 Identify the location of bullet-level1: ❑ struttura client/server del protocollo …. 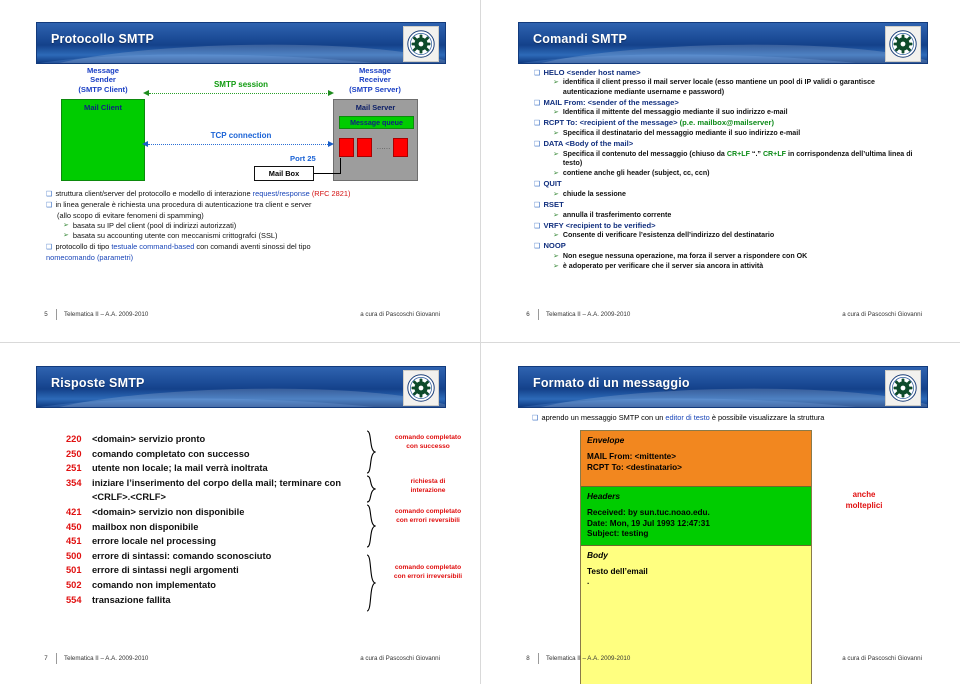
(244, 194).